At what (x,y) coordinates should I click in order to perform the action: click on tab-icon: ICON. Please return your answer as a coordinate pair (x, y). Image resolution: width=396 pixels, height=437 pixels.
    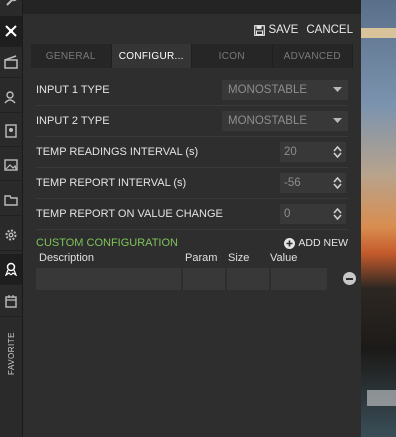
    Looking at the image, I should click on (232, 56).